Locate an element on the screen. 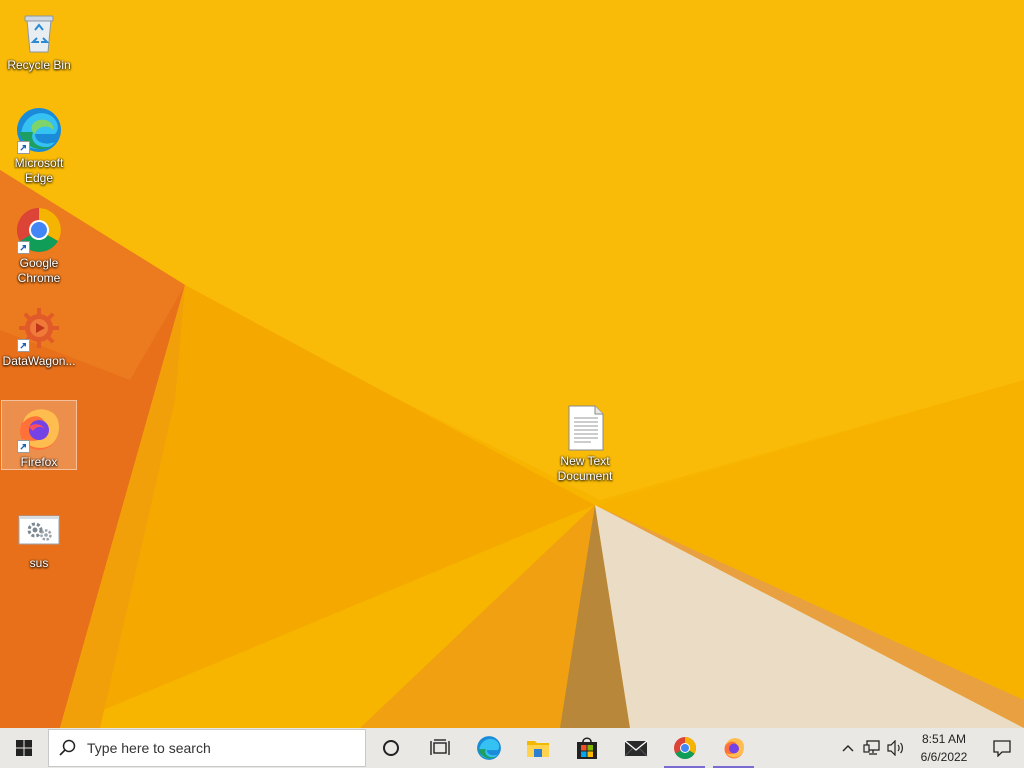 The height and width of the screenshot is (768, 1024). folder-icon is located at coordinates (537, 749).